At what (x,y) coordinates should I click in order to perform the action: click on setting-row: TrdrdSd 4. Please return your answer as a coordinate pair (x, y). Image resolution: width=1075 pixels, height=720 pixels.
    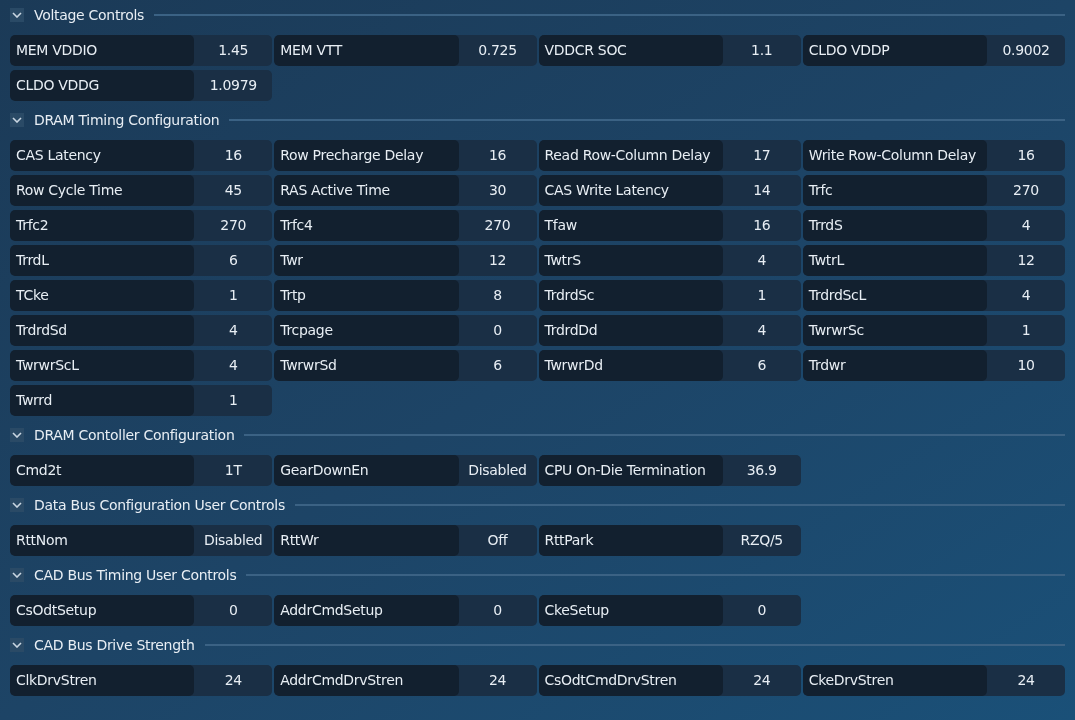
    Looking at the image, I should click on (141, 330).